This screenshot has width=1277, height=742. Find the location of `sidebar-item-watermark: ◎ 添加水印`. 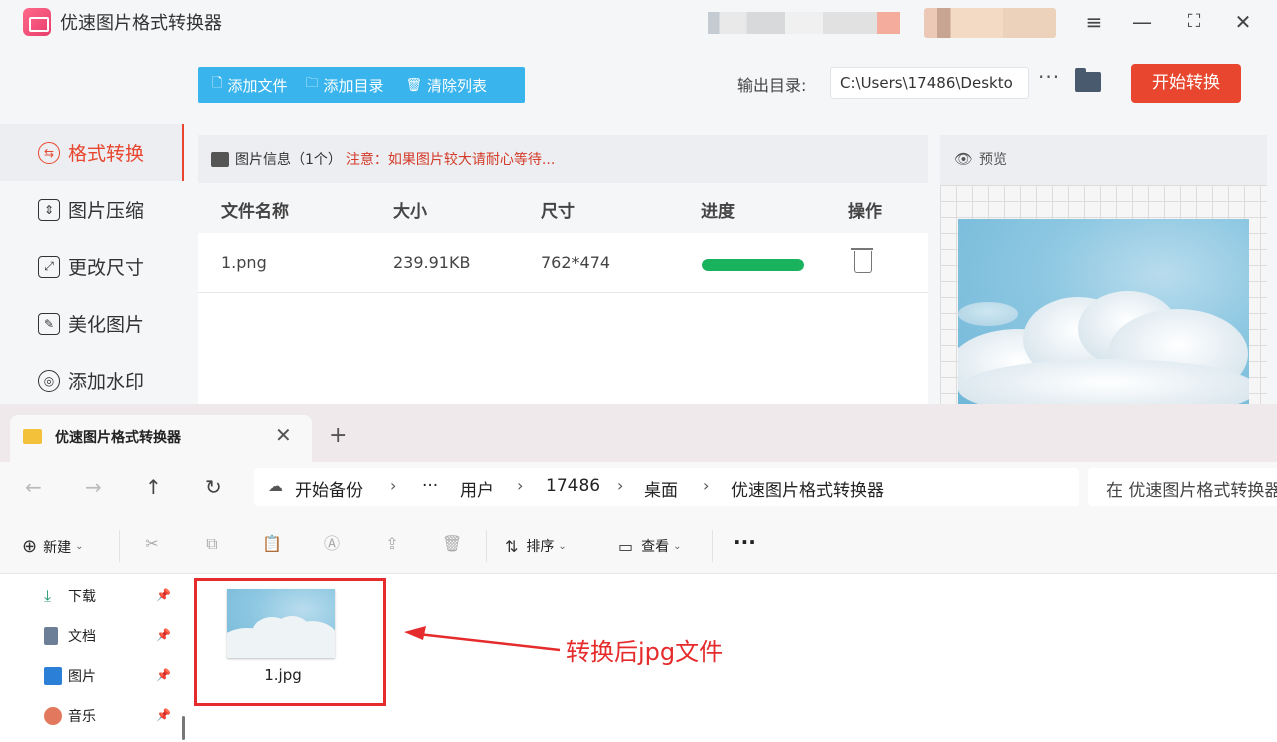

sidebar-item-watermark: ◎ 添加水印 is located at coordinates (92, 380).